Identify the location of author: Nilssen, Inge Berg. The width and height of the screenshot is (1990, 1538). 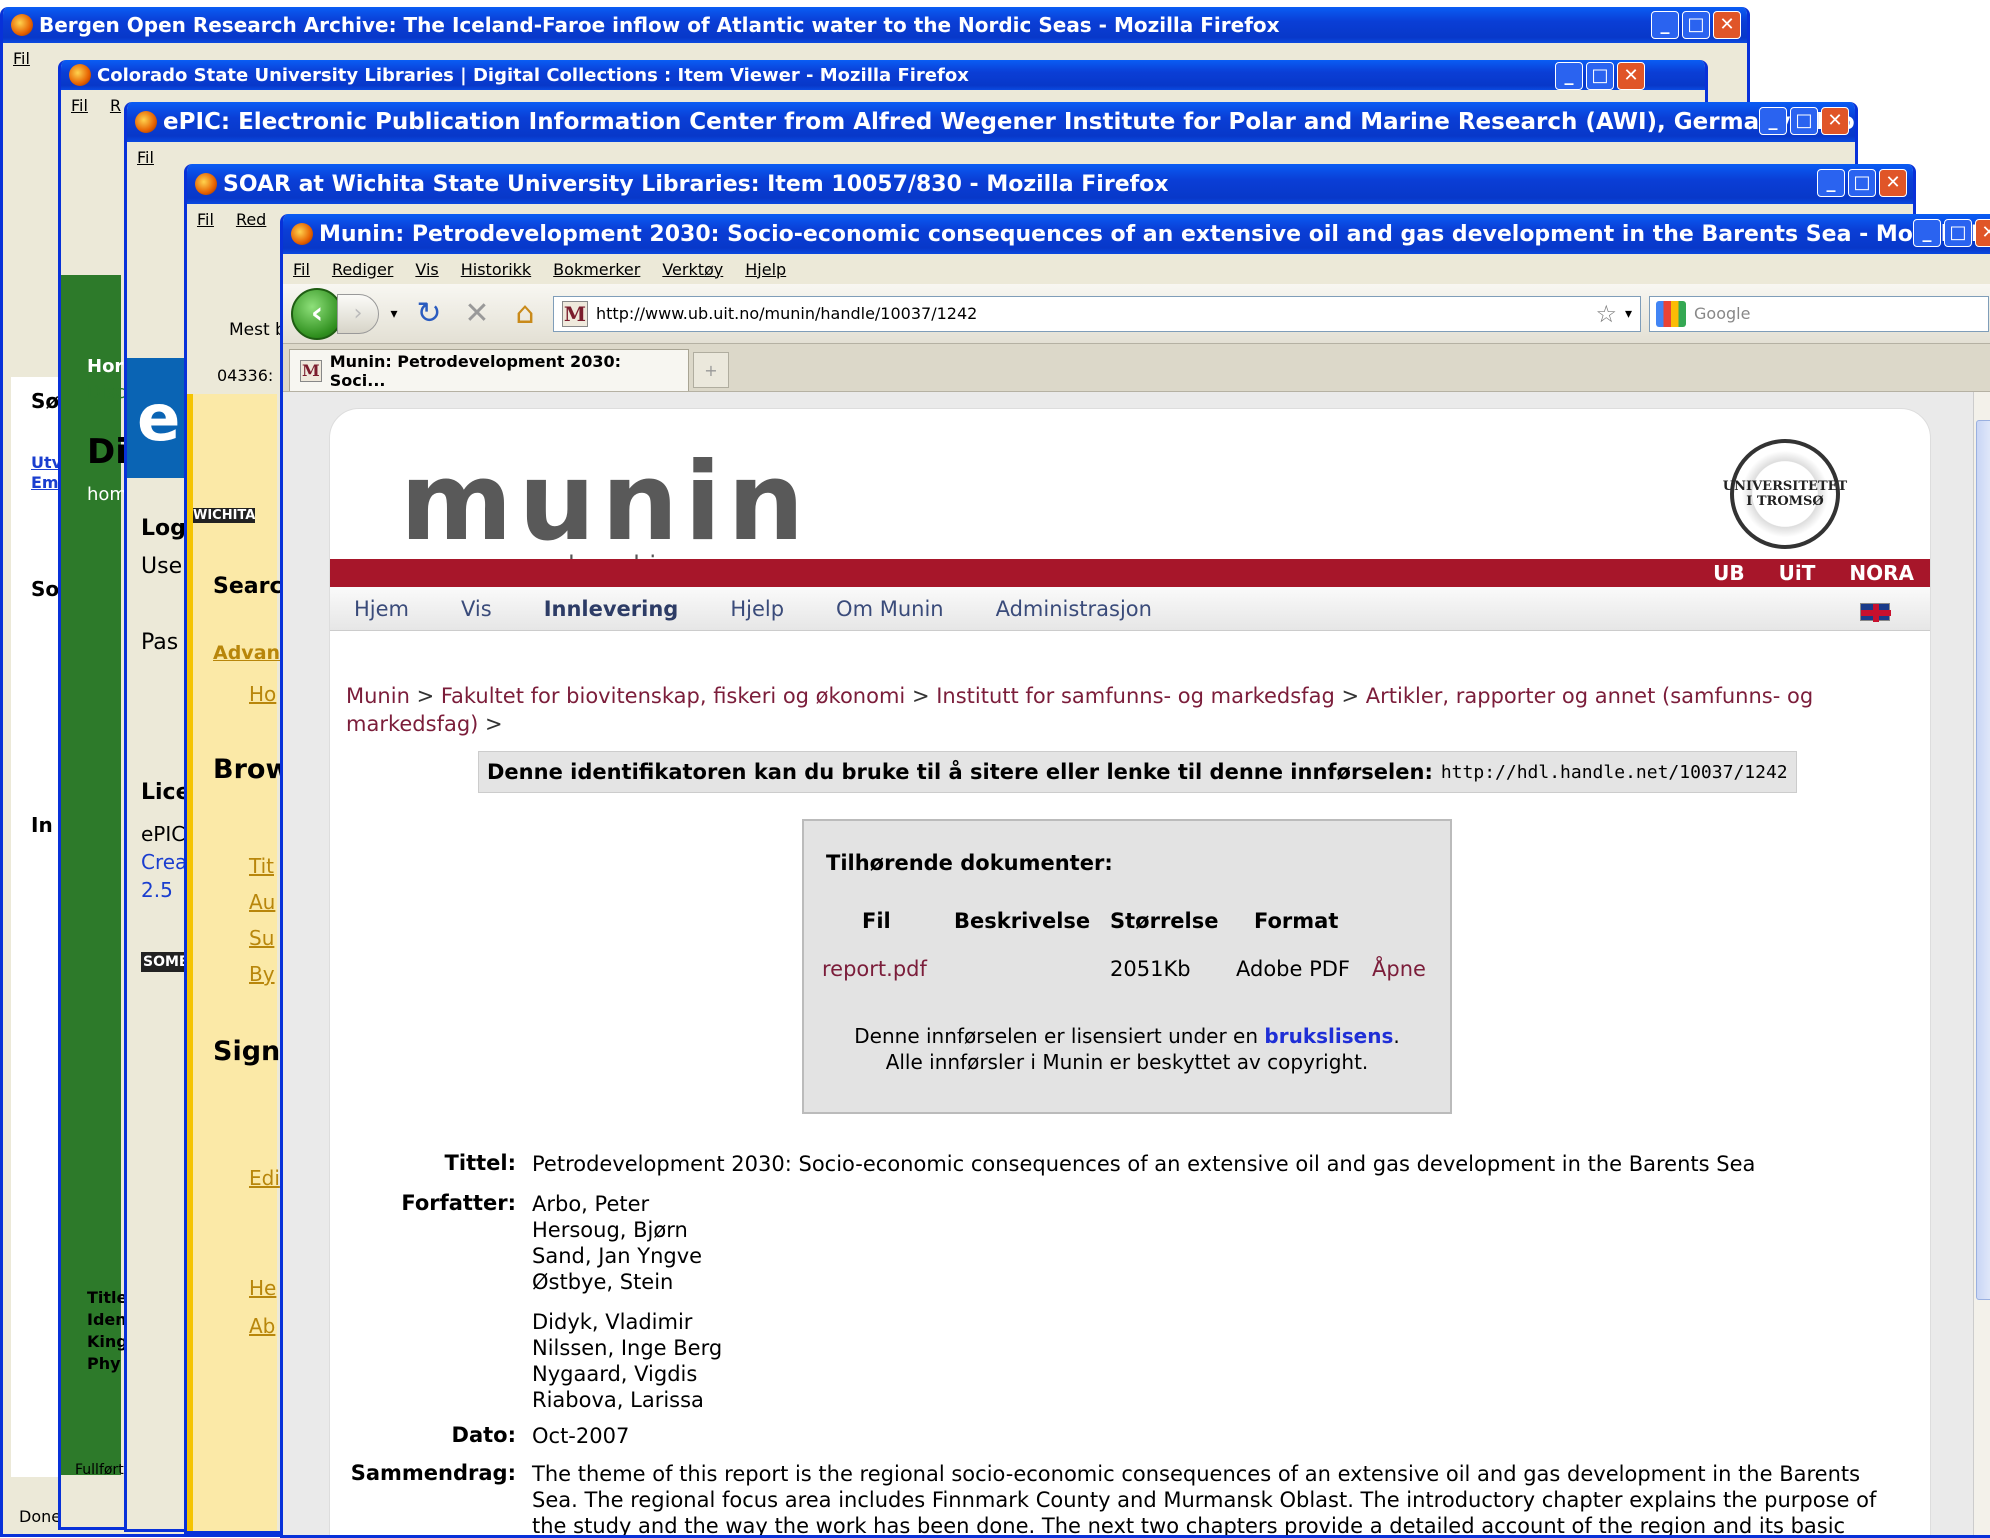
(627, 1348).